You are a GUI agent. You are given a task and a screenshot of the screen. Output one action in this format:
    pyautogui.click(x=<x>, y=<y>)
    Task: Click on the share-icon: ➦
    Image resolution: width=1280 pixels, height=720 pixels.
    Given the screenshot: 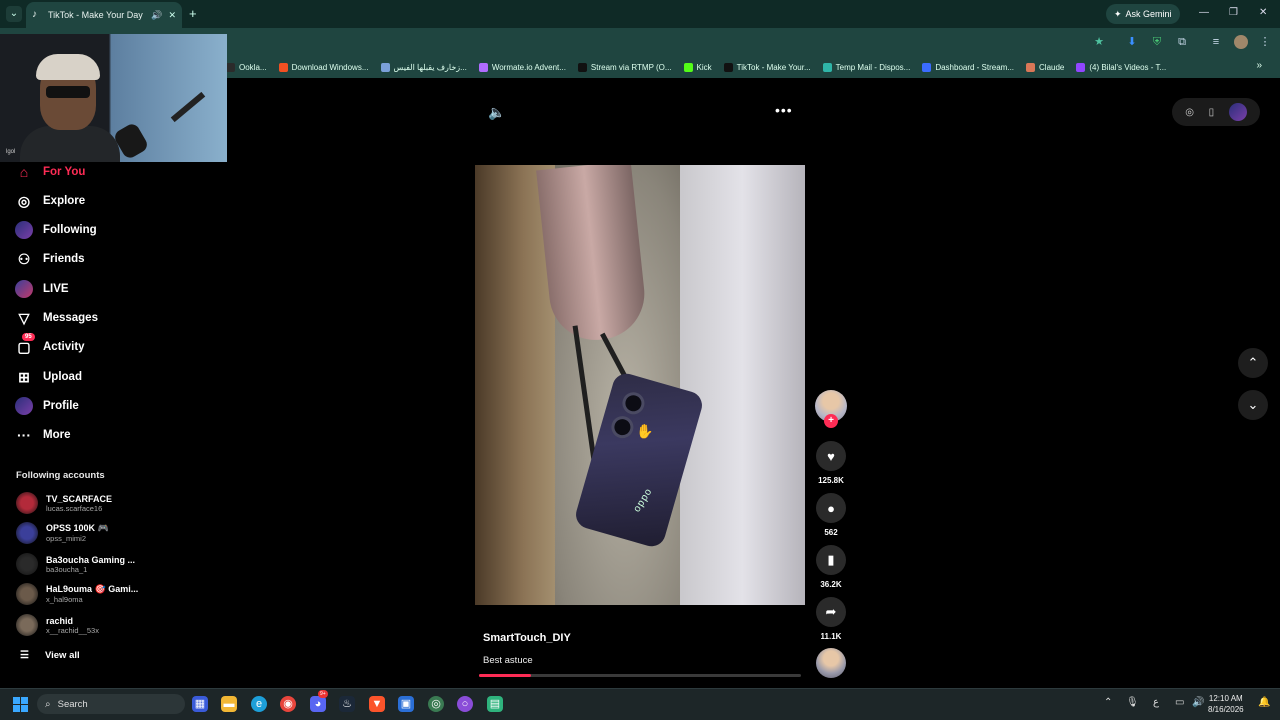 What is the action you would take?
    pyautogui.click(x=831, y=612)
    